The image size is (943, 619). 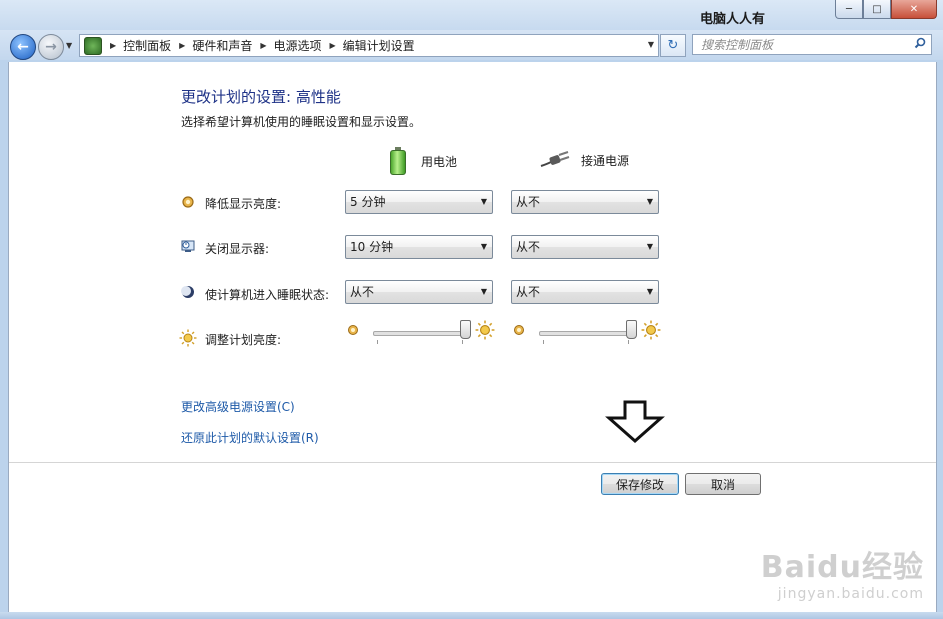 I want to click on window-bottom-edge, so click(x=471, y=615).